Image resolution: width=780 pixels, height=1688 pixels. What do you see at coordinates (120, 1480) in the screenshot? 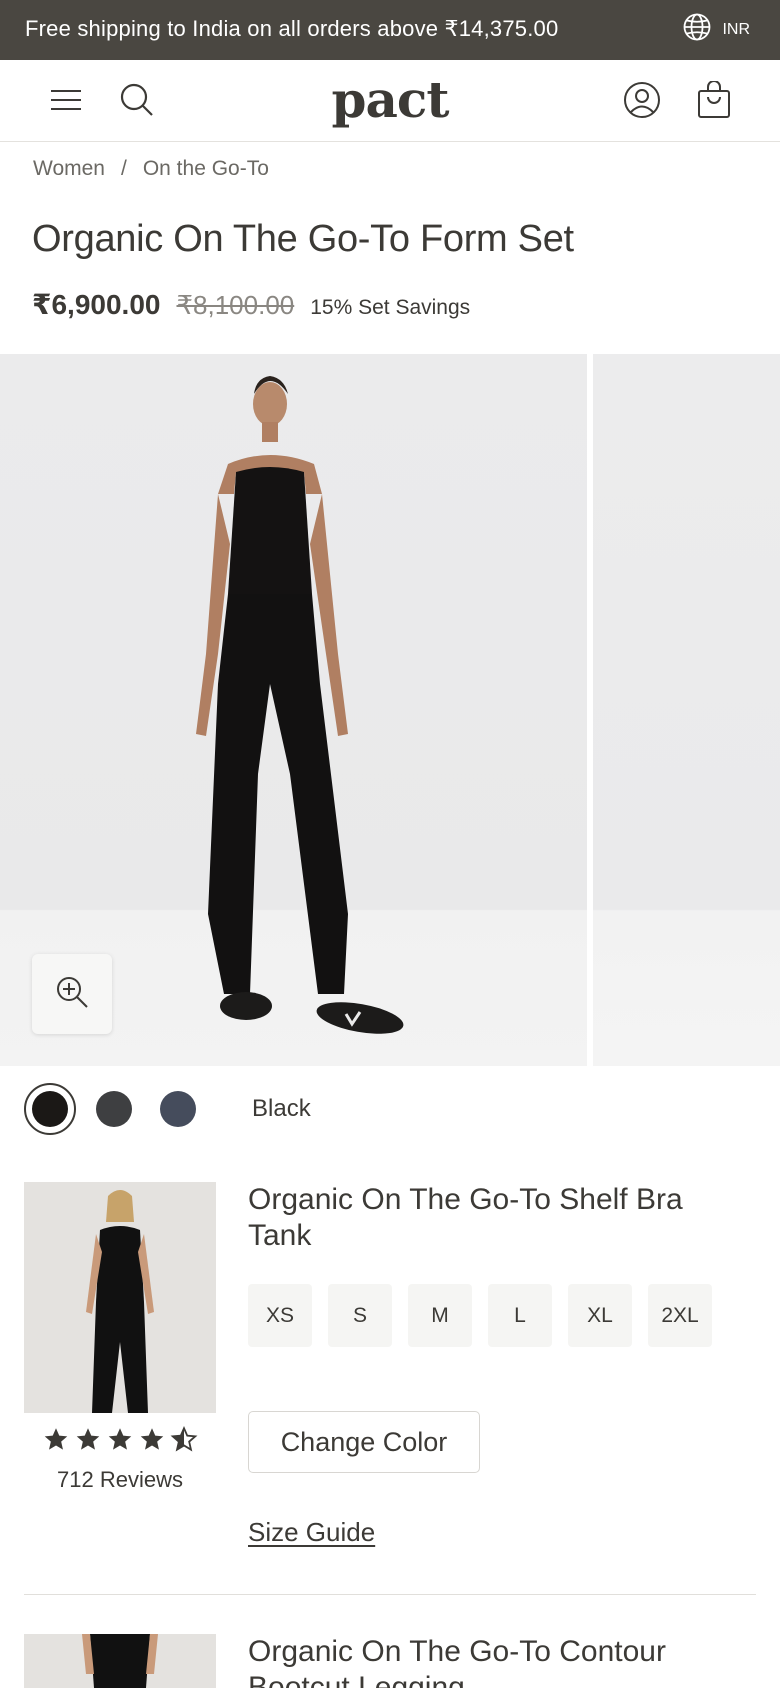
I see `reviews-count: 712 Reviews` at bounding box center [120, 1480].